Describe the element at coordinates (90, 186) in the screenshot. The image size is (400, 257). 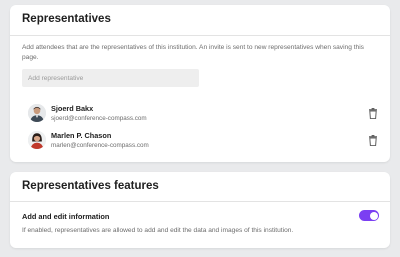
I see `features-title: Representatives features` at that location.